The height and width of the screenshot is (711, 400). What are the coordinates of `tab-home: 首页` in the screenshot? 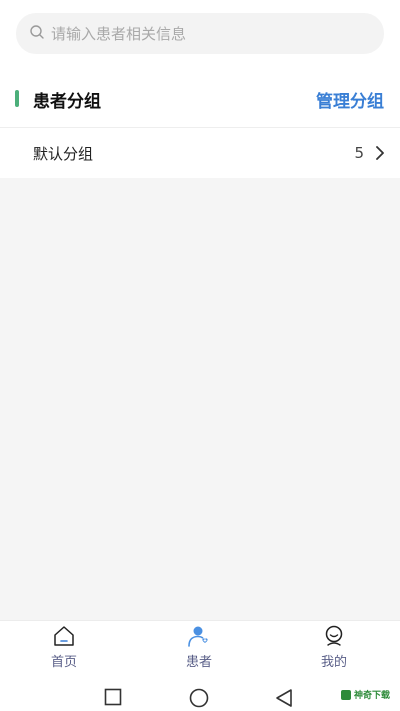 It's located at (64, 647).